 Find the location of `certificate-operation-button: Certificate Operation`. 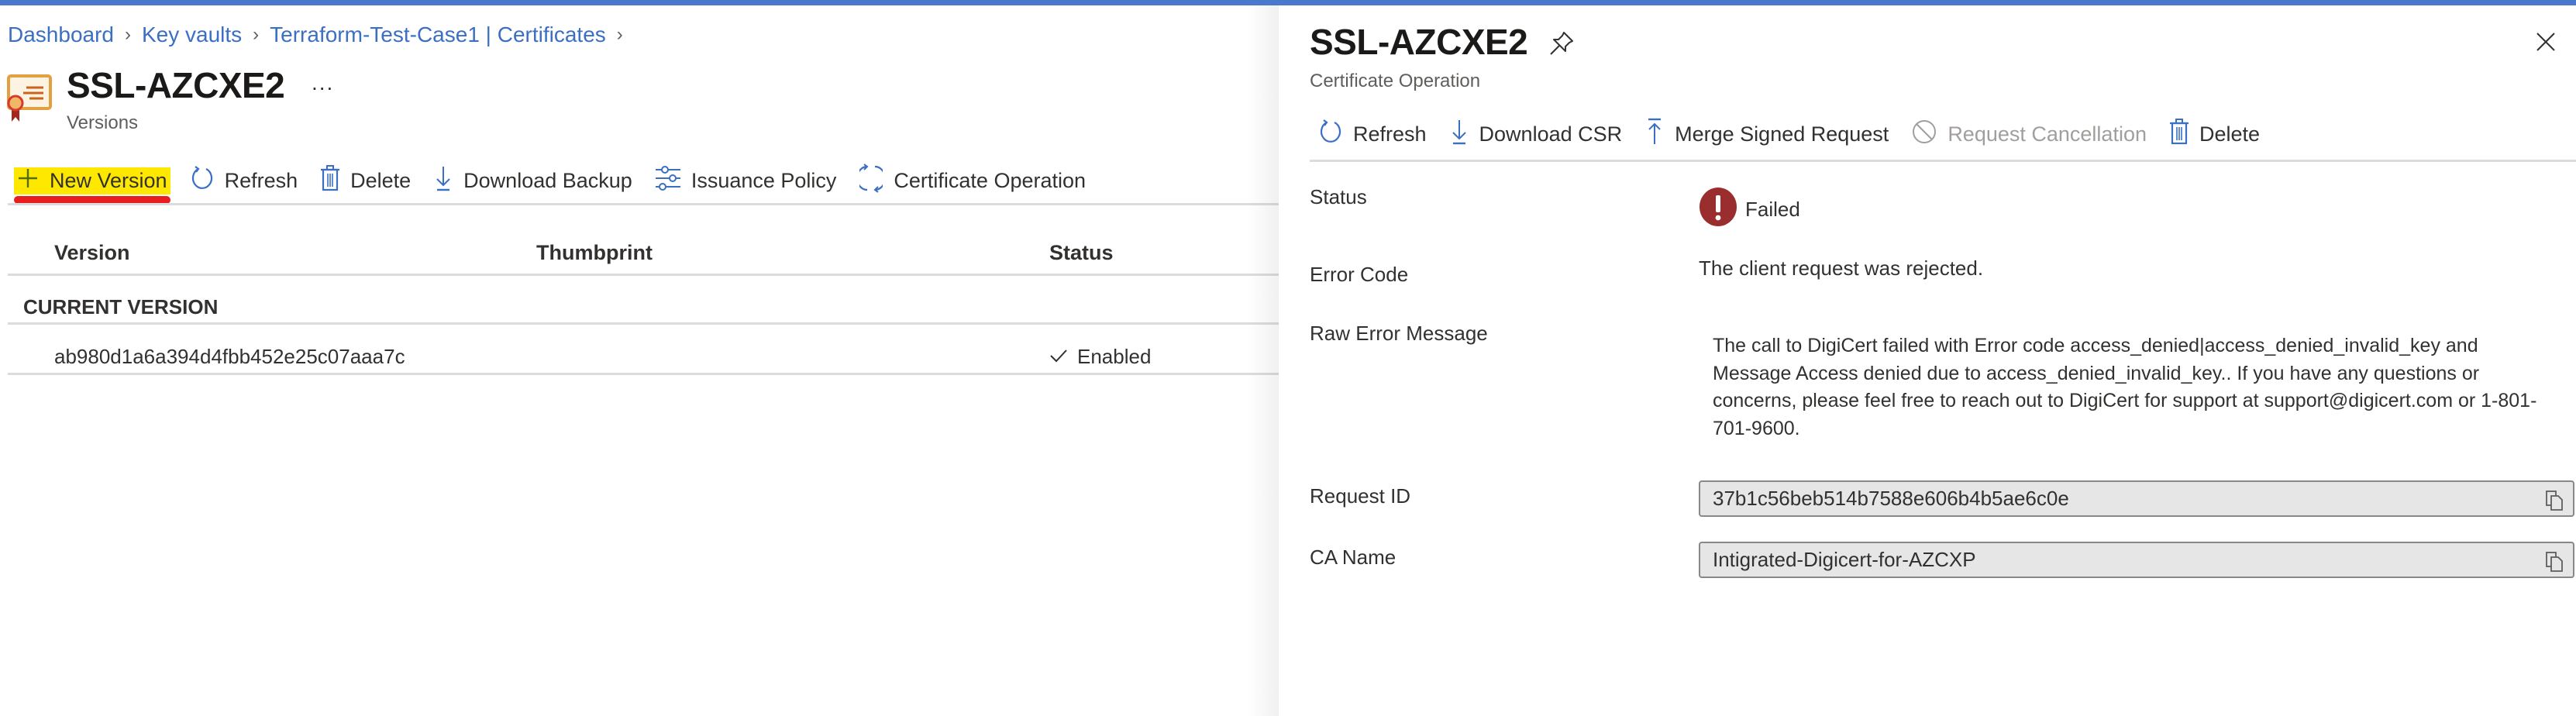

certificate-operation-button: Certificate Operation is located at coordinates (971, 180).